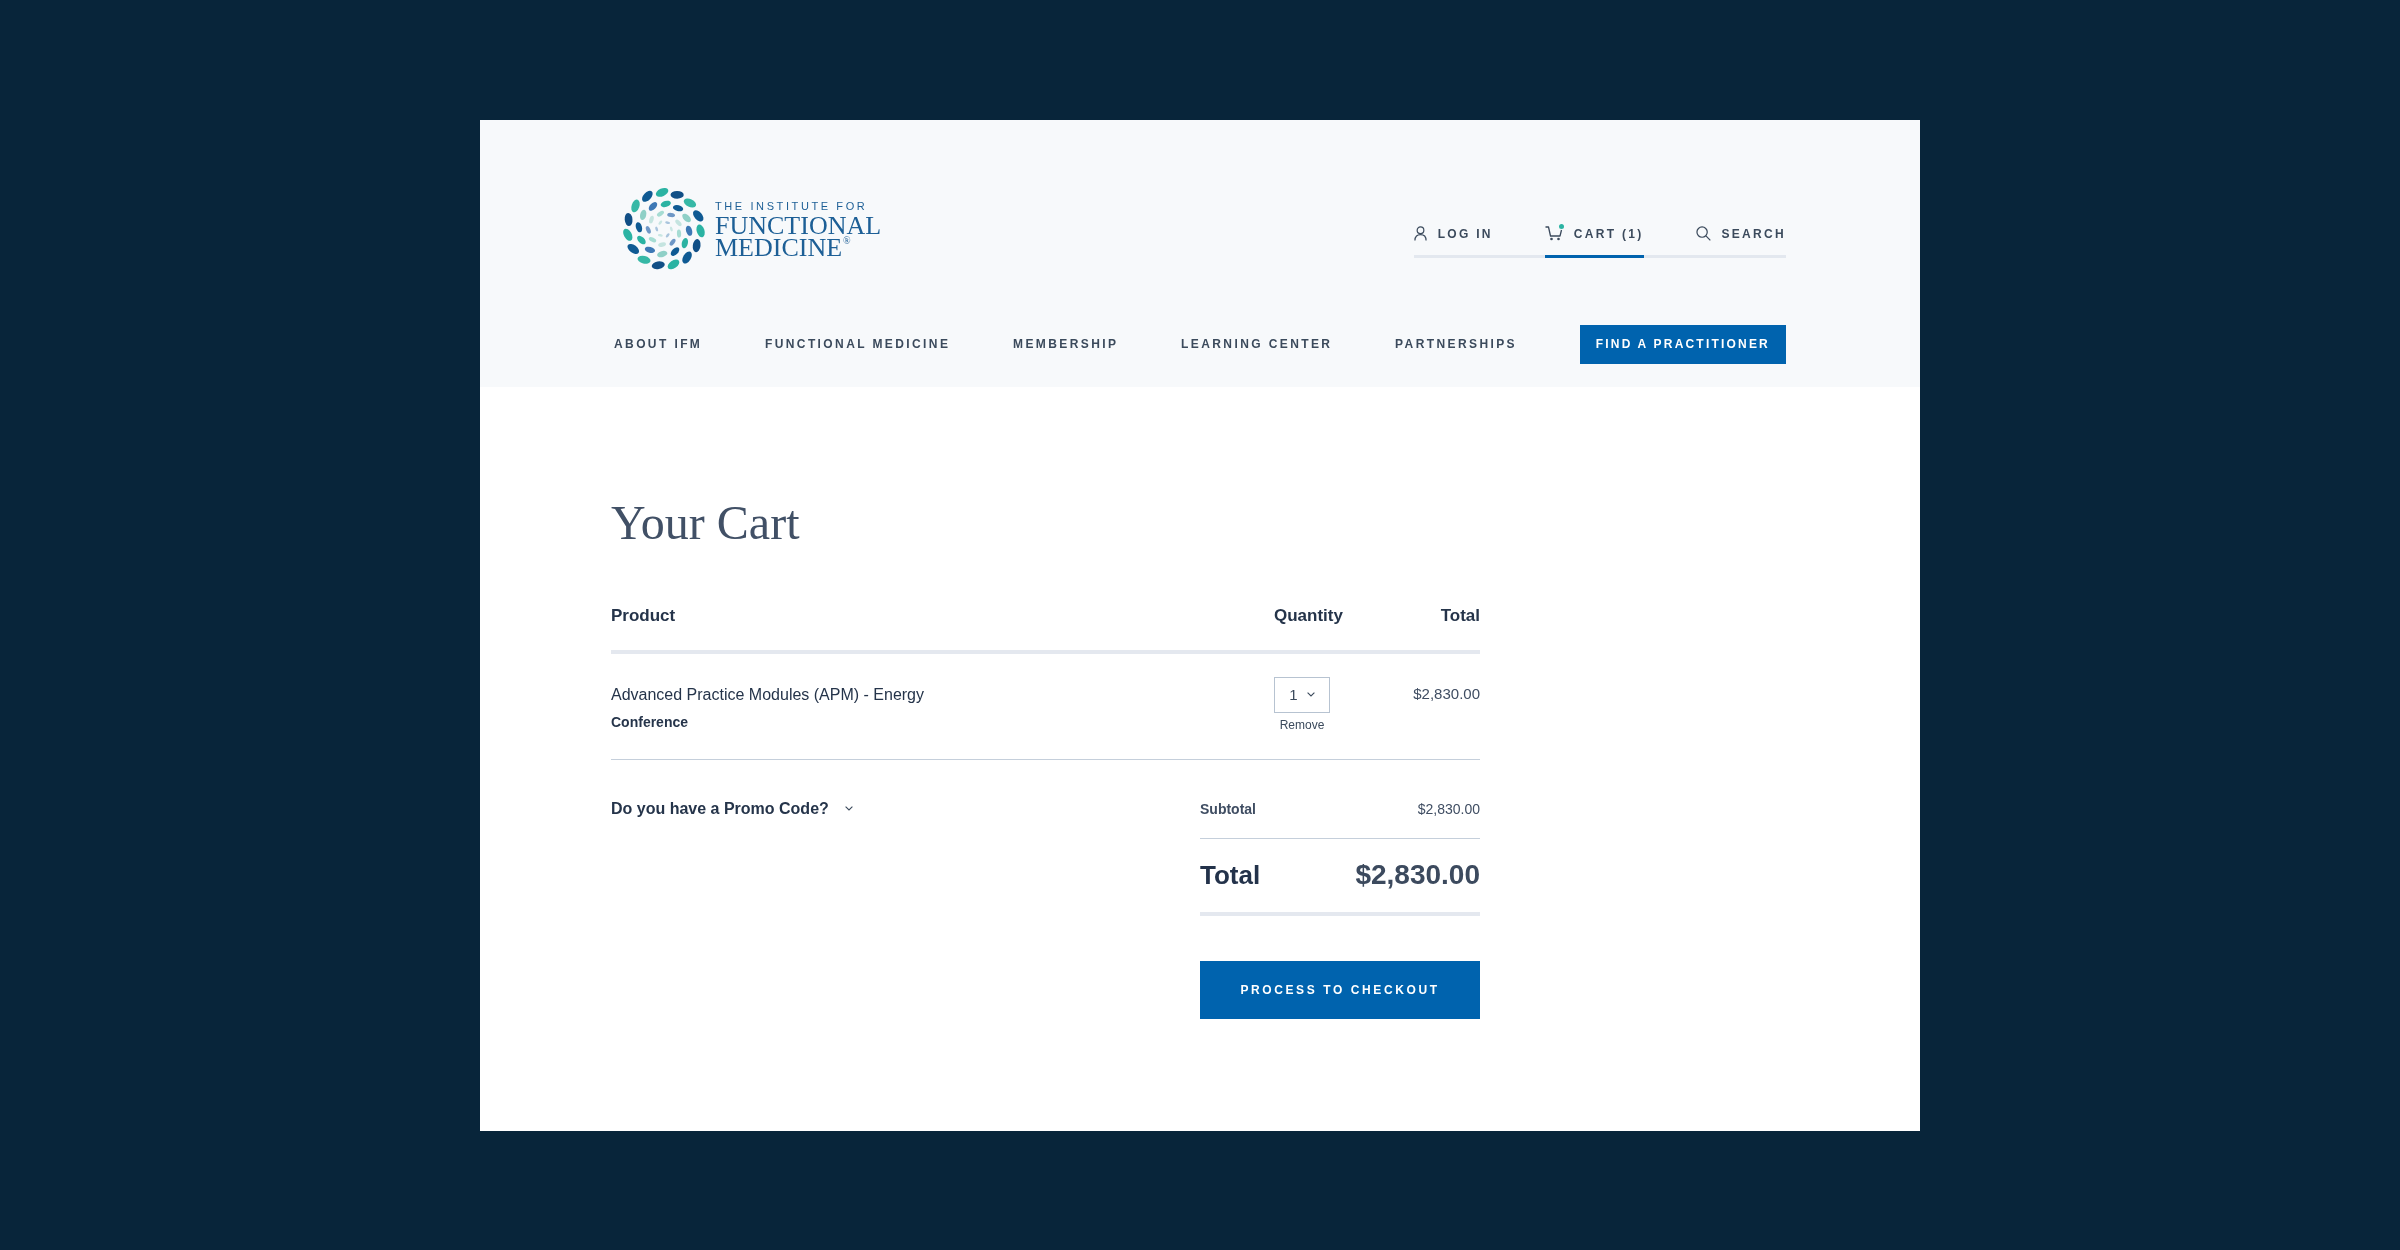  I want to click on logo-title: MEDICINE$^{®}$, so click(783, 247).